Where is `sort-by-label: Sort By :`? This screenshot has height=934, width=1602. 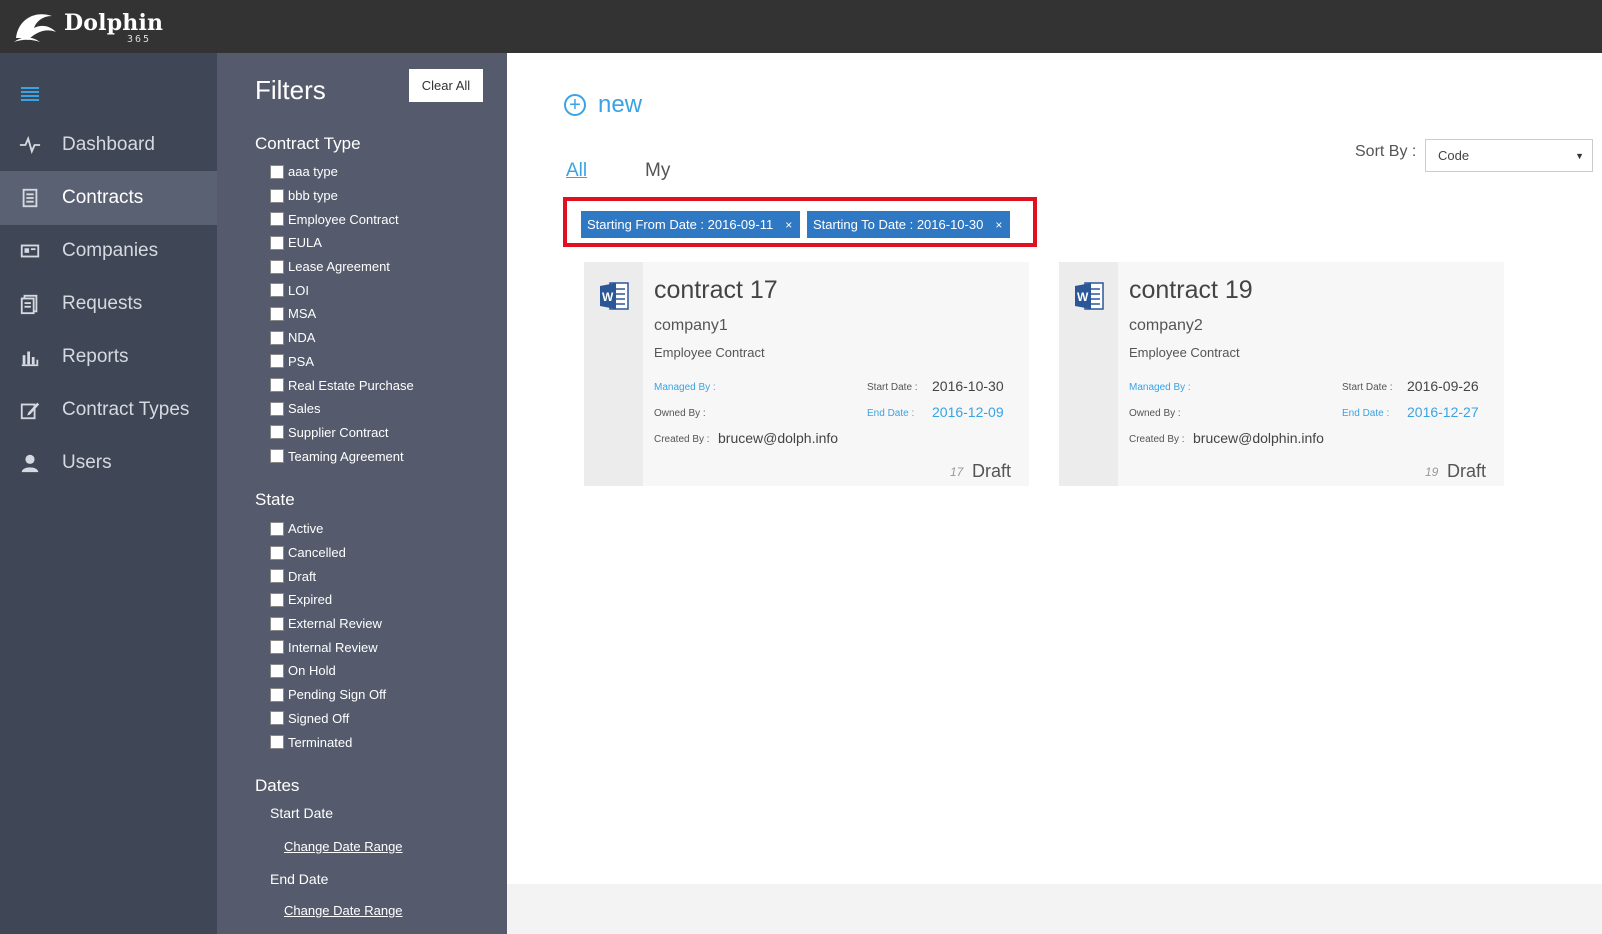
sort-by-label: Sort By : is located at coordinates (1386, 151).